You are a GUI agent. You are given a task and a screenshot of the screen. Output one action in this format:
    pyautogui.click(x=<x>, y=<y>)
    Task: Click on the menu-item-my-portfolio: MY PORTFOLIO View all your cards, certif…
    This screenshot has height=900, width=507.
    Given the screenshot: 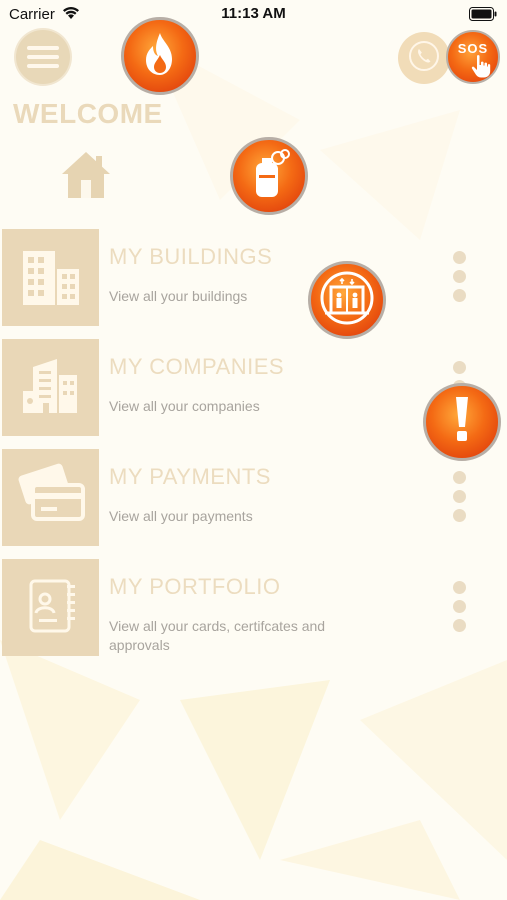 What is the action you would take?
    pyautogui.click(x=253, y=614)
    